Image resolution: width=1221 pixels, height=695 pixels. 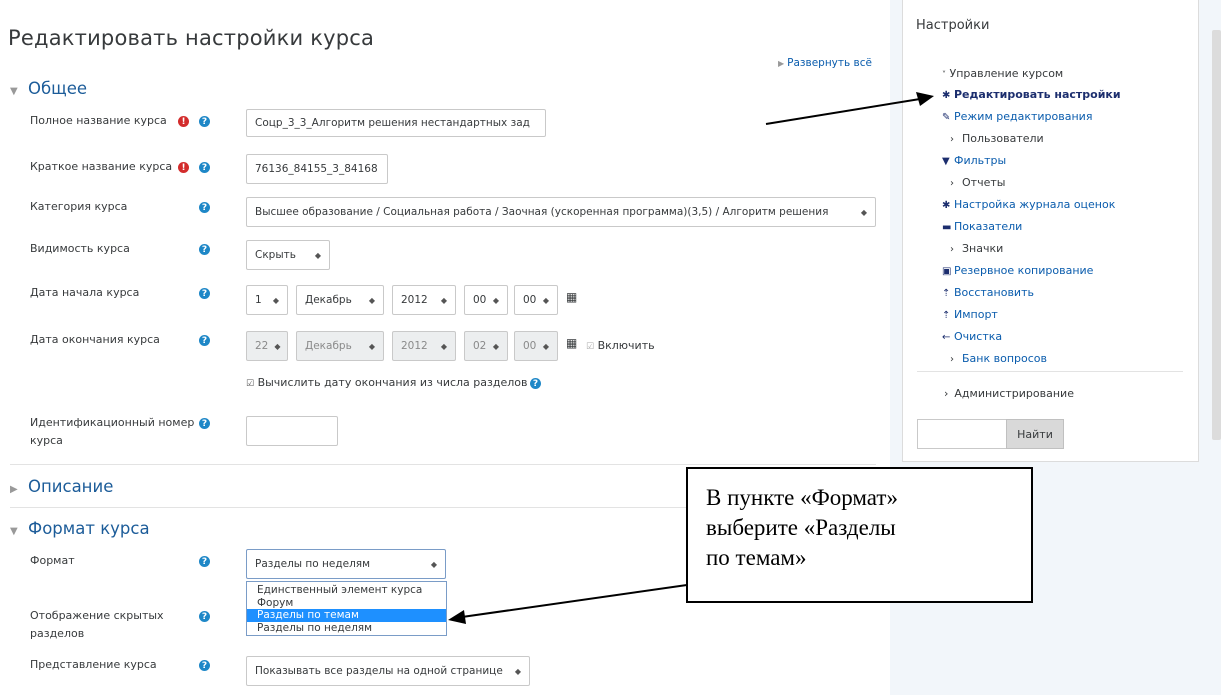 What do you see at coordinates (843, 111) in the screenshot?
I see `arrow-to-edit-settings` at bounding box center [843, 111].